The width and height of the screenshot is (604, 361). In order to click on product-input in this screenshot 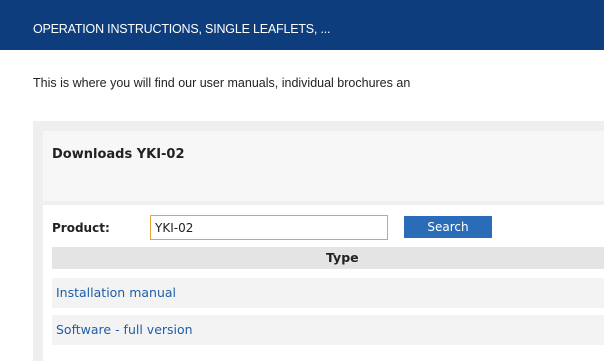, I will do `click(269, 227)`.